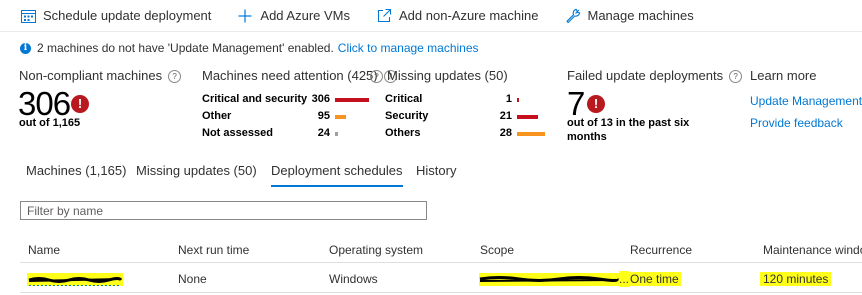 Image resolution: width=862 pixels, height=295 pixels. Describe the element at coordinates (213, 250) in the screenshot. I see `column-header-next-run-time: Next run time` at that location.